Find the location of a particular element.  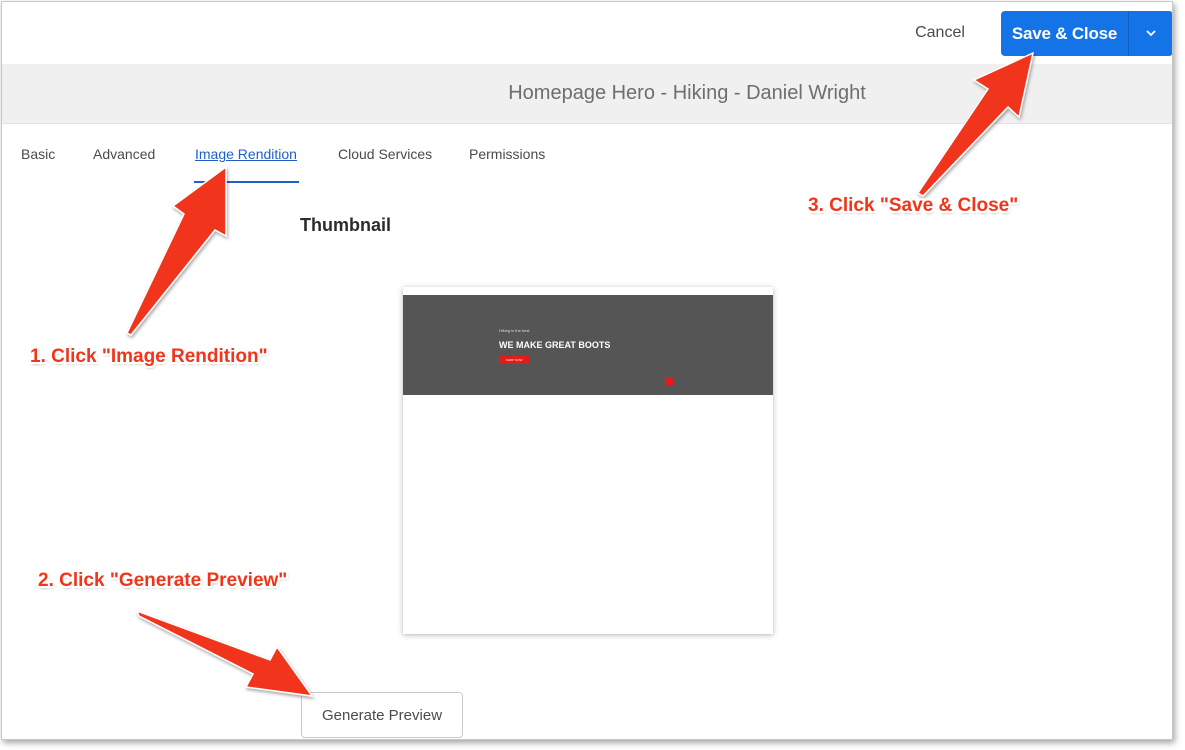

save-options-toggle is located at coordinates (1150, 33).